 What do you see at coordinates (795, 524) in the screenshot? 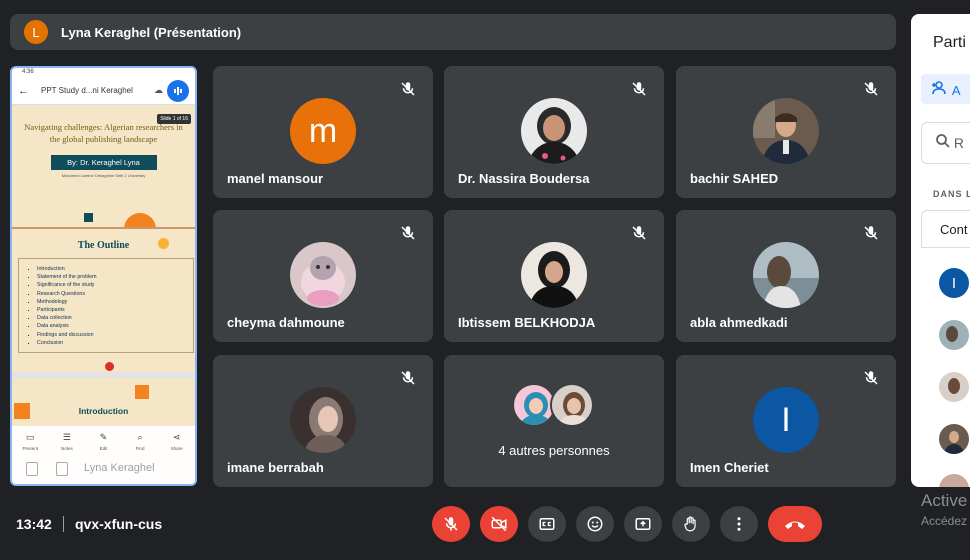
I see `end-call-button` at bounding box center [795, 524].